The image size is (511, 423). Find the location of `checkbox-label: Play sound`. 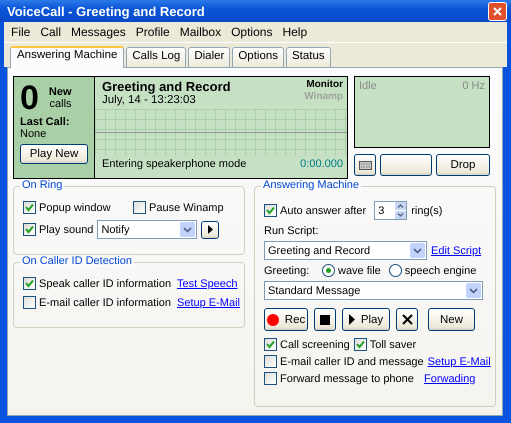

checkbox-label: Play sound is located at coordinates (66, 230).